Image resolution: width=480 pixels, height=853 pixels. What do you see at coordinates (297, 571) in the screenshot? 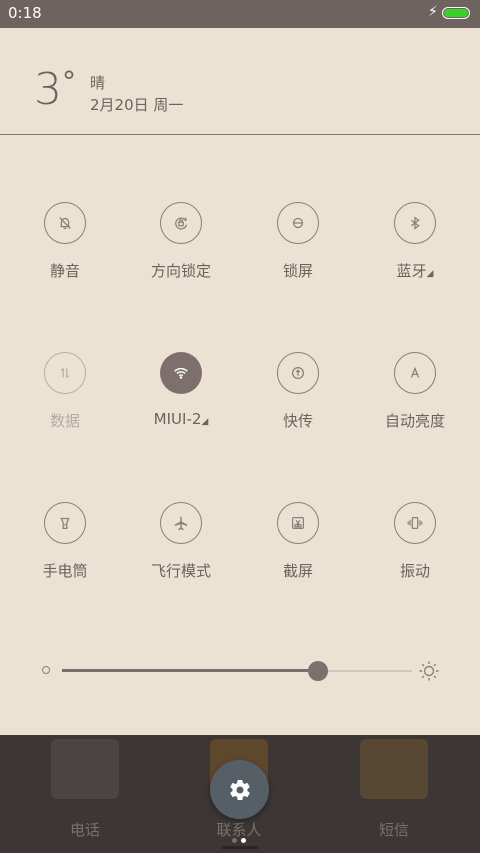
I see `toggle-label: 截屏` at bounding box center [297, 571].